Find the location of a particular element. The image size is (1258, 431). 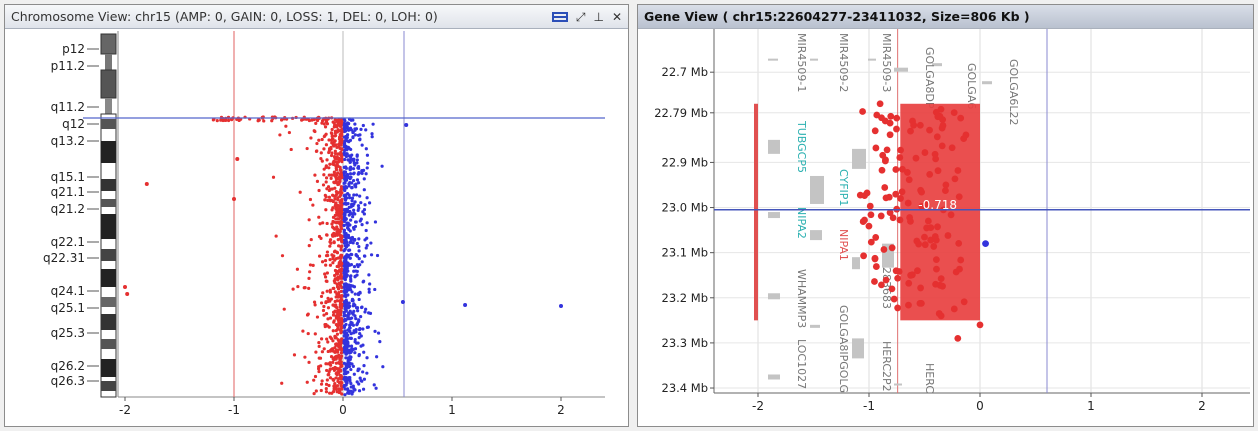

gene-label: GOLGA8IPGOLG is located at coordinates (843, 349).